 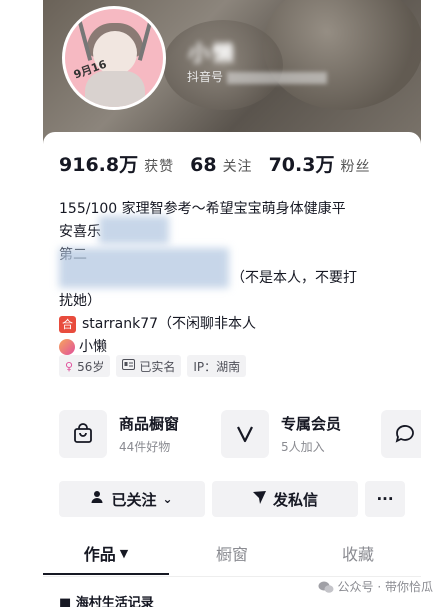 I want to click on tag-badge: 合, so click(x=67, y=324).